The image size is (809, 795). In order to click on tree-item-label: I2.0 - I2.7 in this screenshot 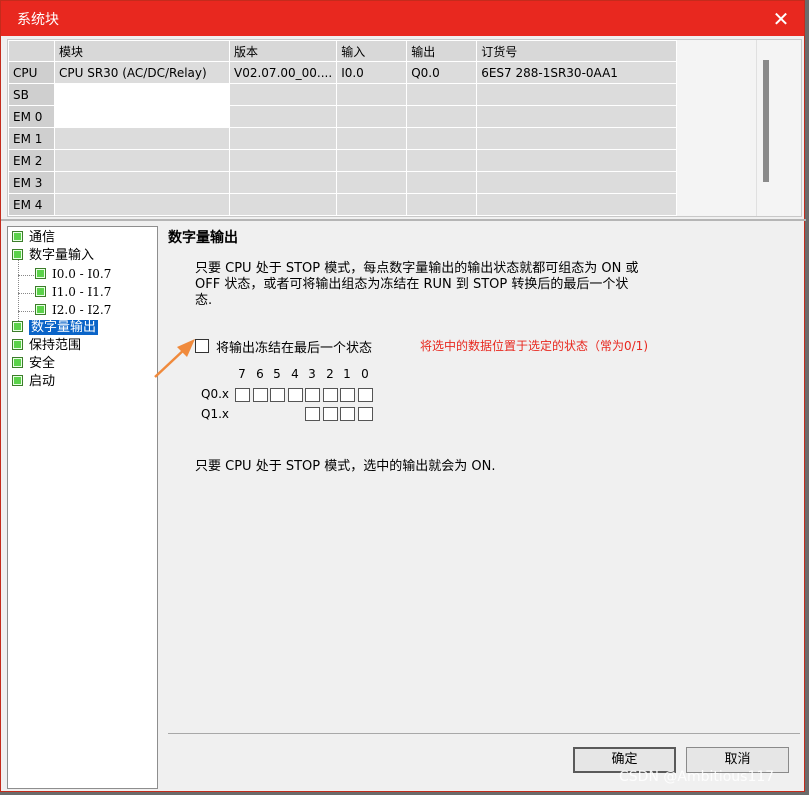, I will do `click(82, 310)`.